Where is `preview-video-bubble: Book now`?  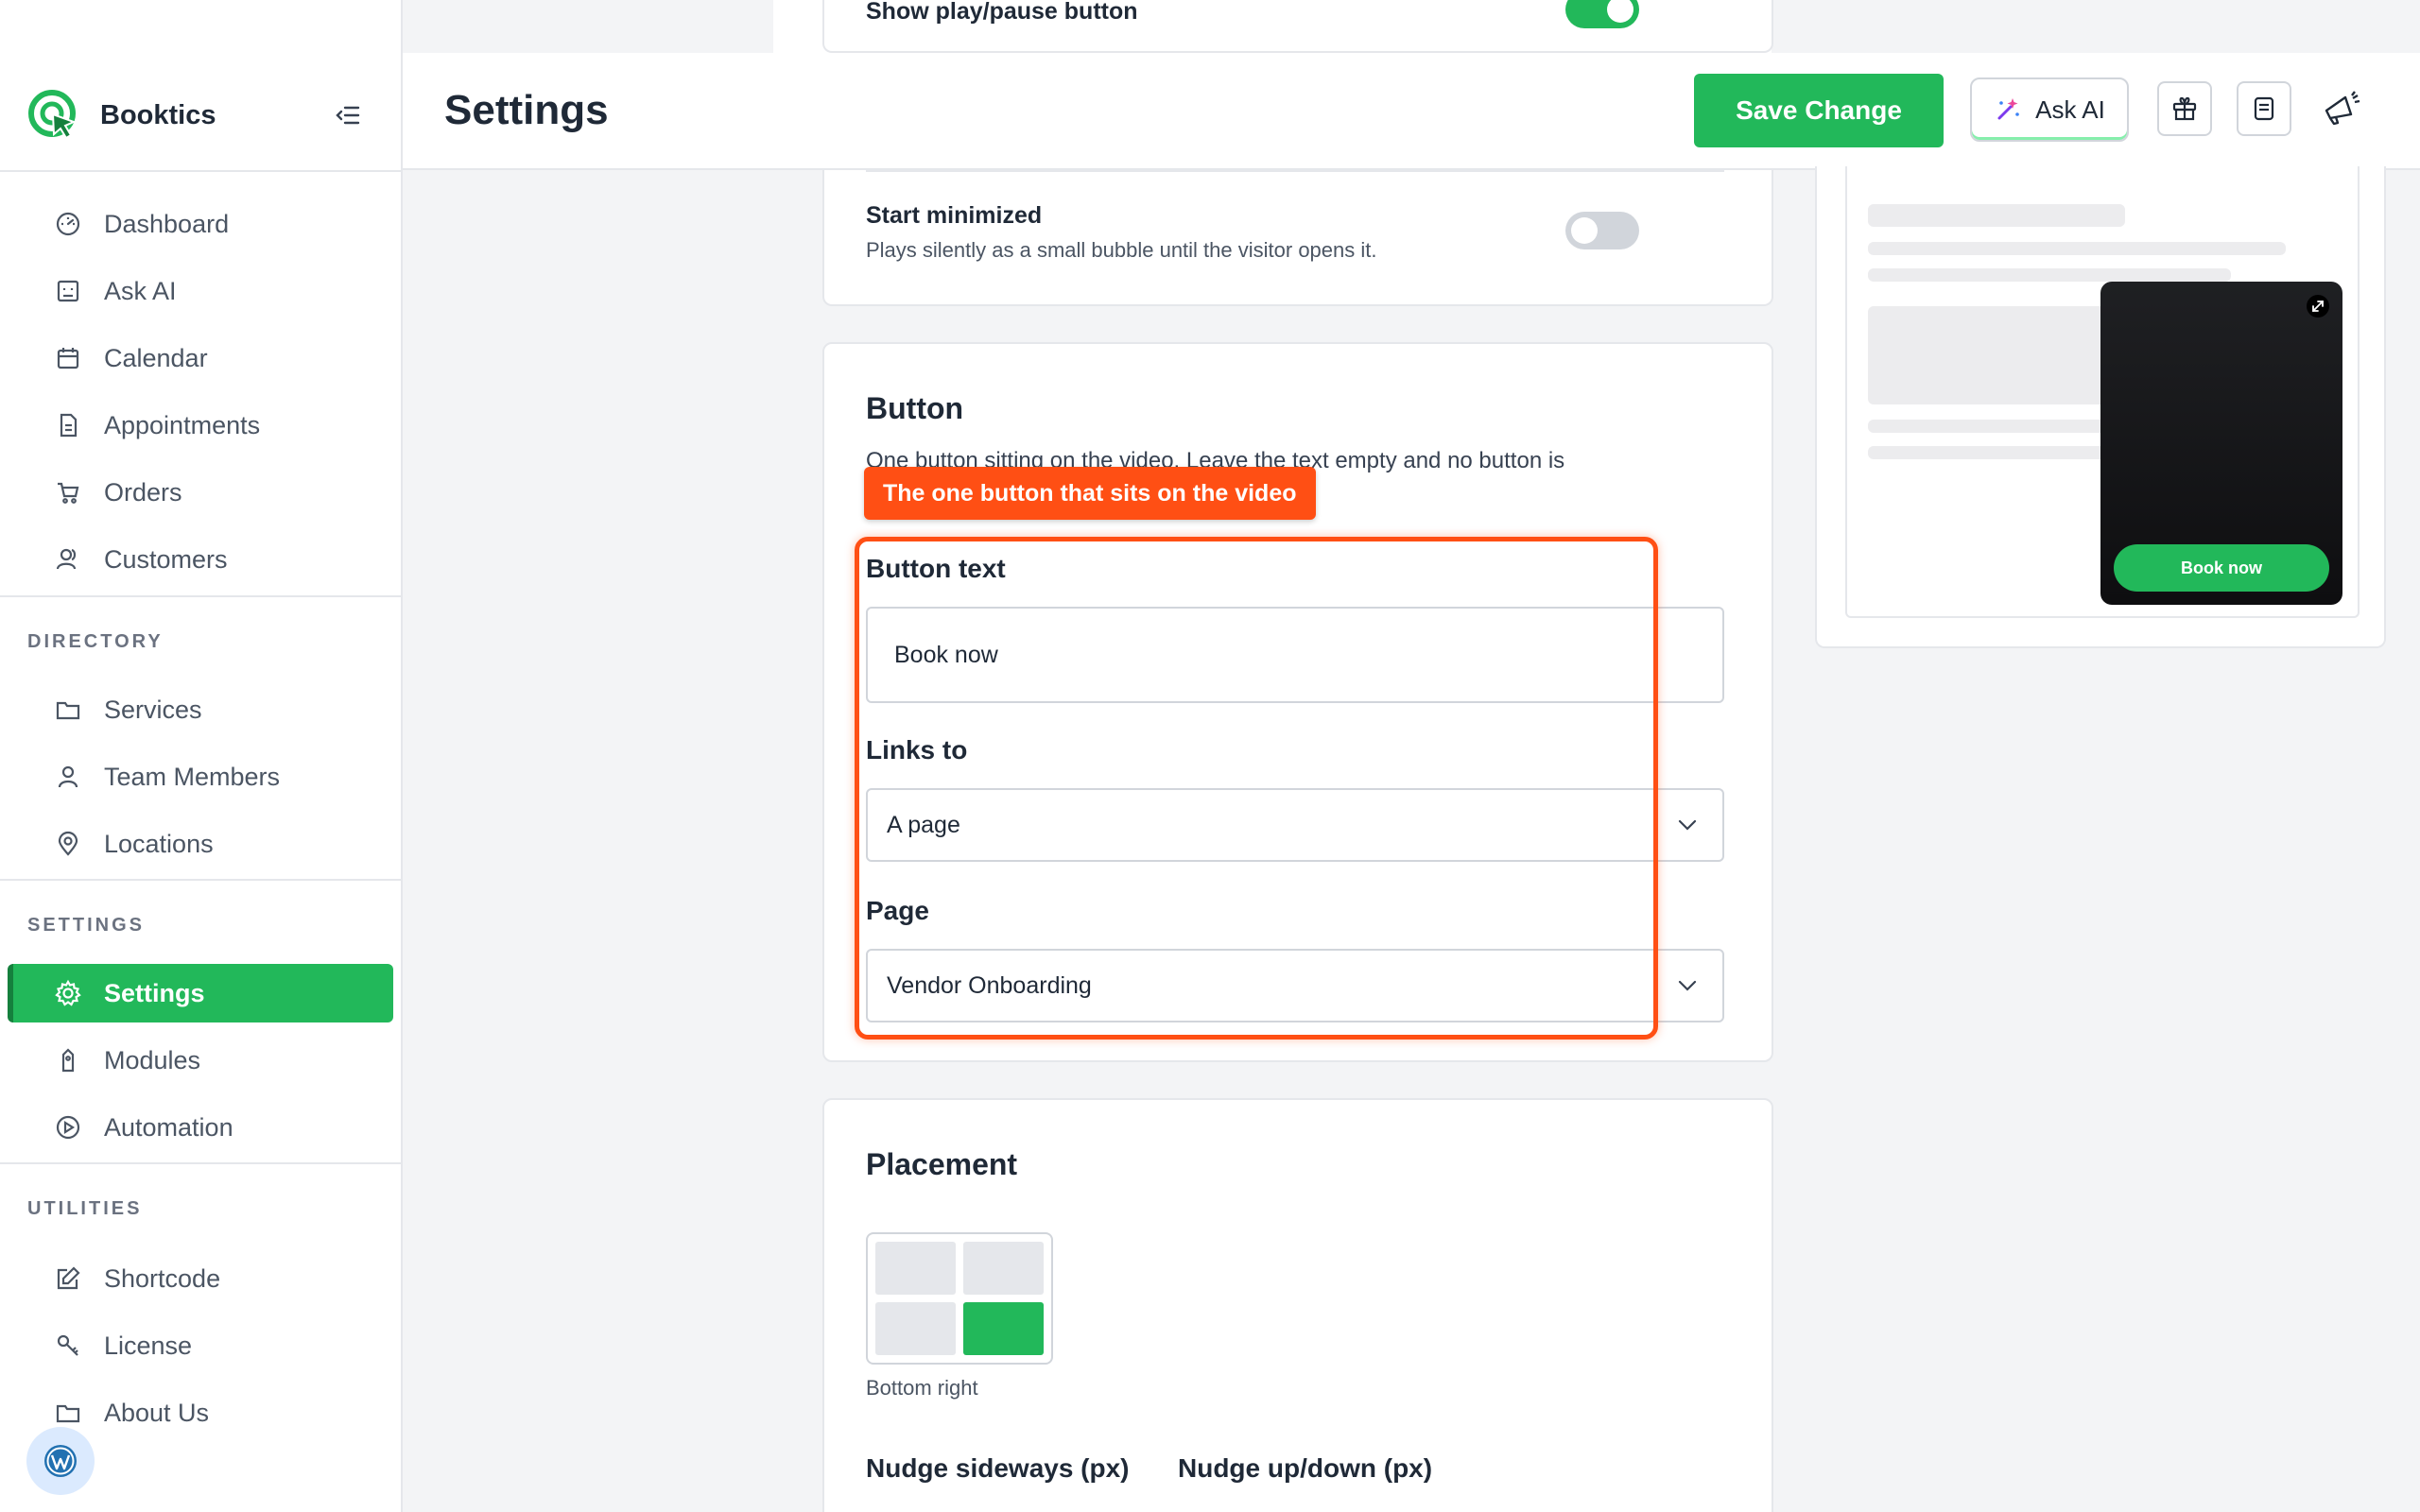 preview-video-bubble: Book now is located at coordinates (2221, 443).